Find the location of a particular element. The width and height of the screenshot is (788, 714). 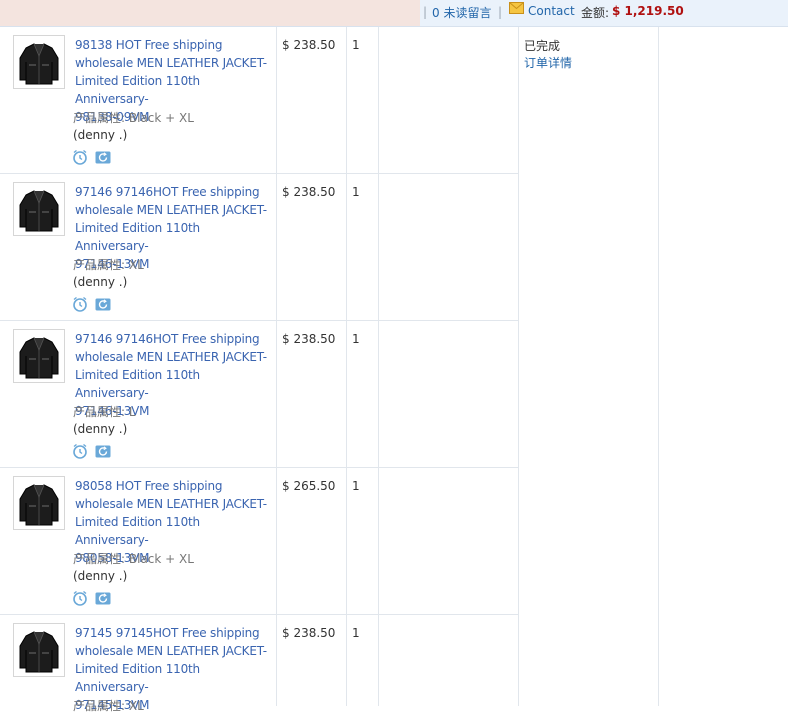

product-attributes: 产品属性: L is located at coordinates (104, 411).